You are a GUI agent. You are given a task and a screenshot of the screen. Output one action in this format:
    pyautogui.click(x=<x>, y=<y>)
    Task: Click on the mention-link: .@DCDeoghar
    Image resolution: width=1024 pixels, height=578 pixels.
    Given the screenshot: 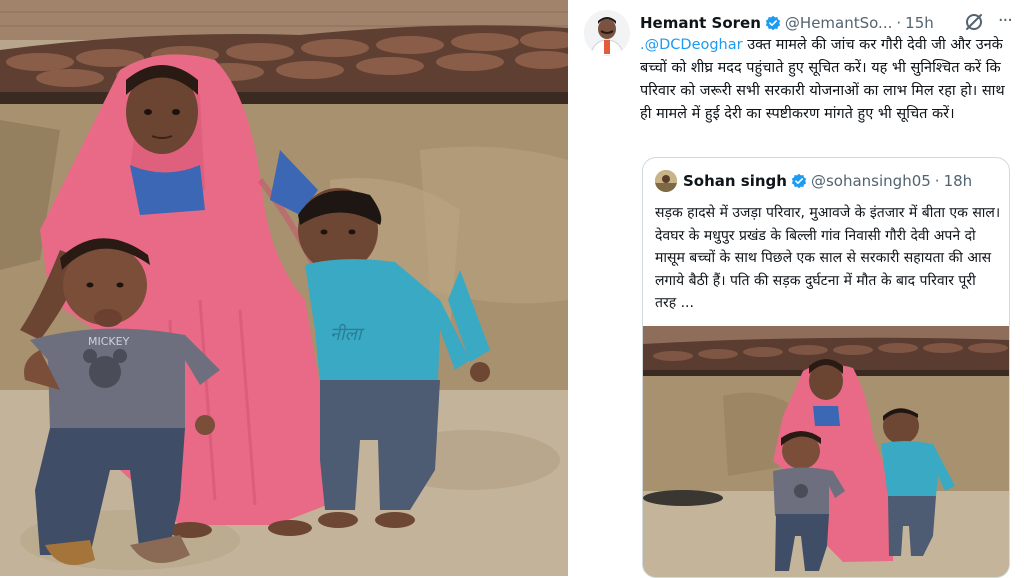 What is the action you would take?
    pyautogui.click(x=691, y=45)
    